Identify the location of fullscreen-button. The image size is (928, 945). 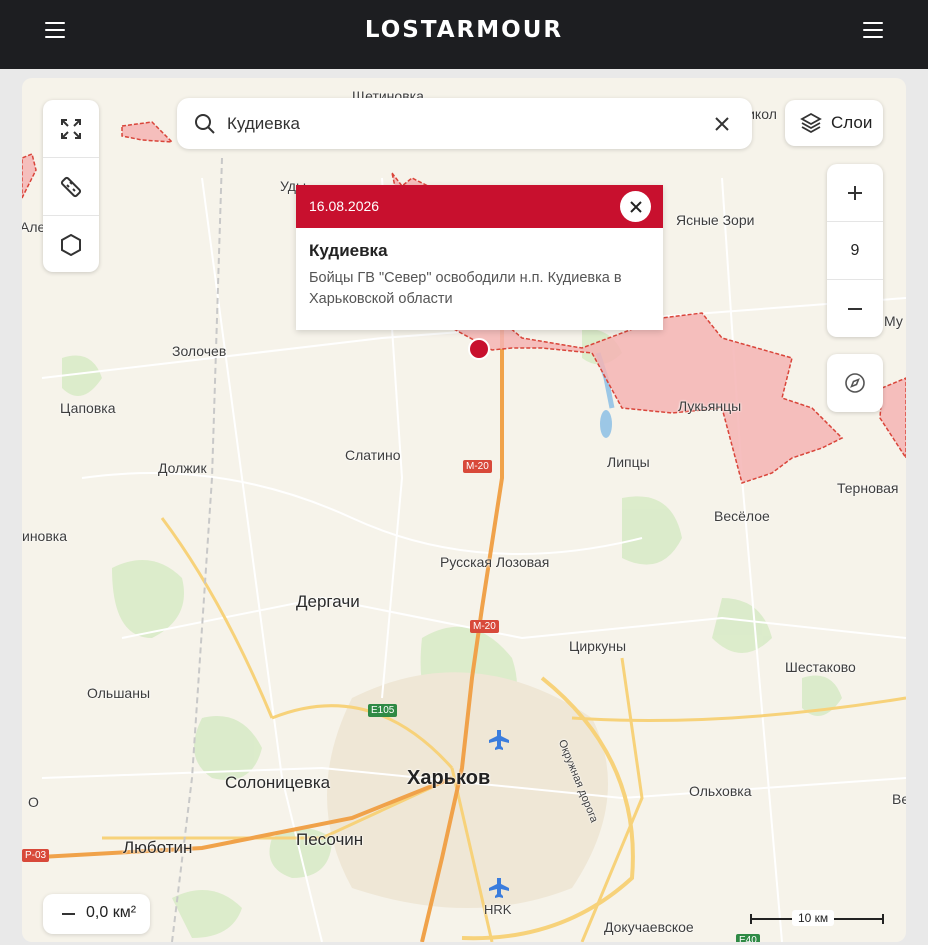
(71, 128).